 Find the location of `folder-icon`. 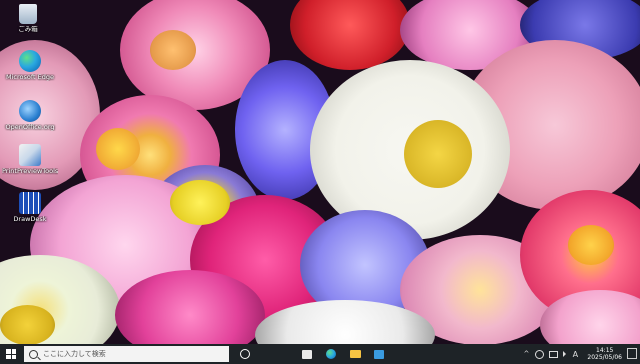

folder-icon is located at coordinates (355, 354).